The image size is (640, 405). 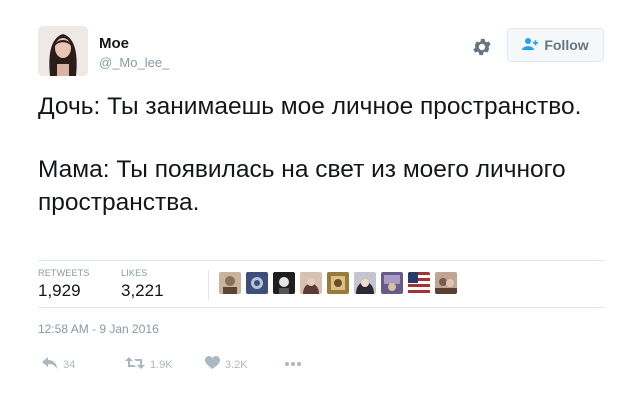 I want to click on retweets-label: RETWEETS, so click(x=64, y=273).